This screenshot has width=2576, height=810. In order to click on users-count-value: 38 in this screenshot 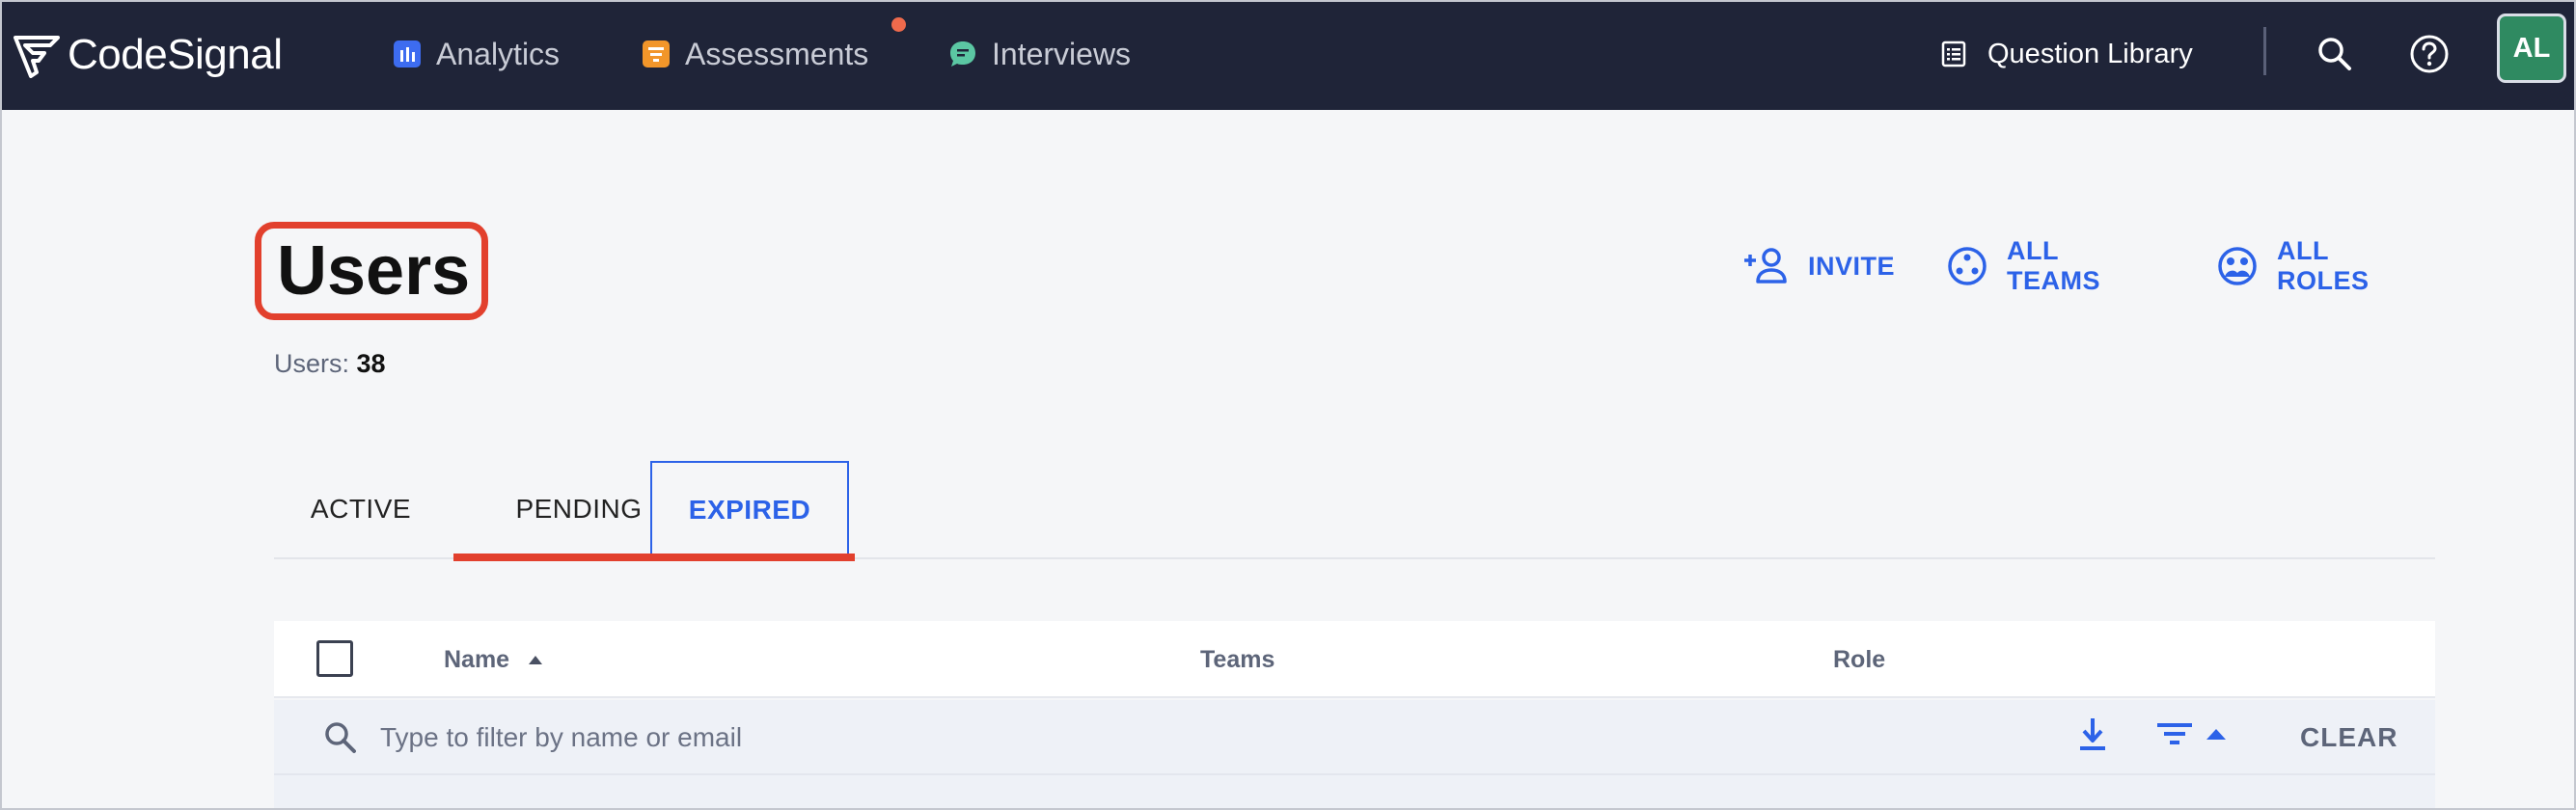, I will do `click(371, 363)`.